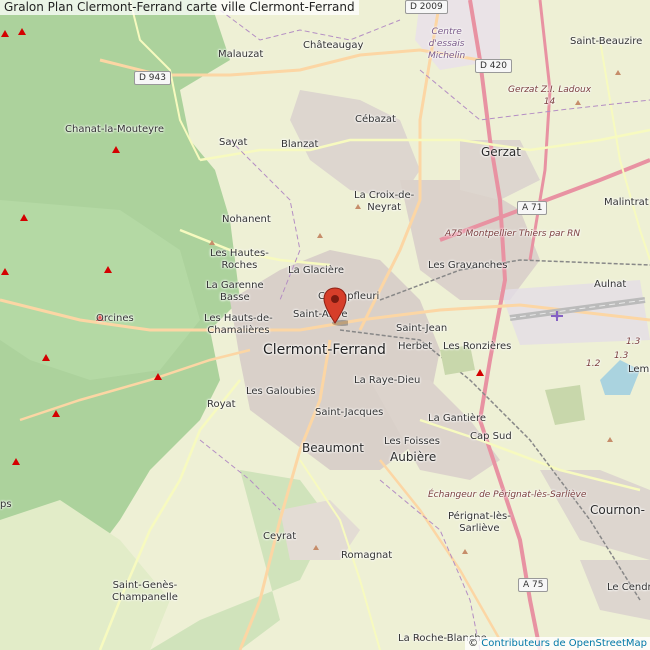 Image resolution: width=650 pixels, height=650 pixels. What do you see at coordinates (479, 522) in the screenshot?
I see `place-perignat: Pérignat-lès- Sarliève` at bounding box center [479, 522].